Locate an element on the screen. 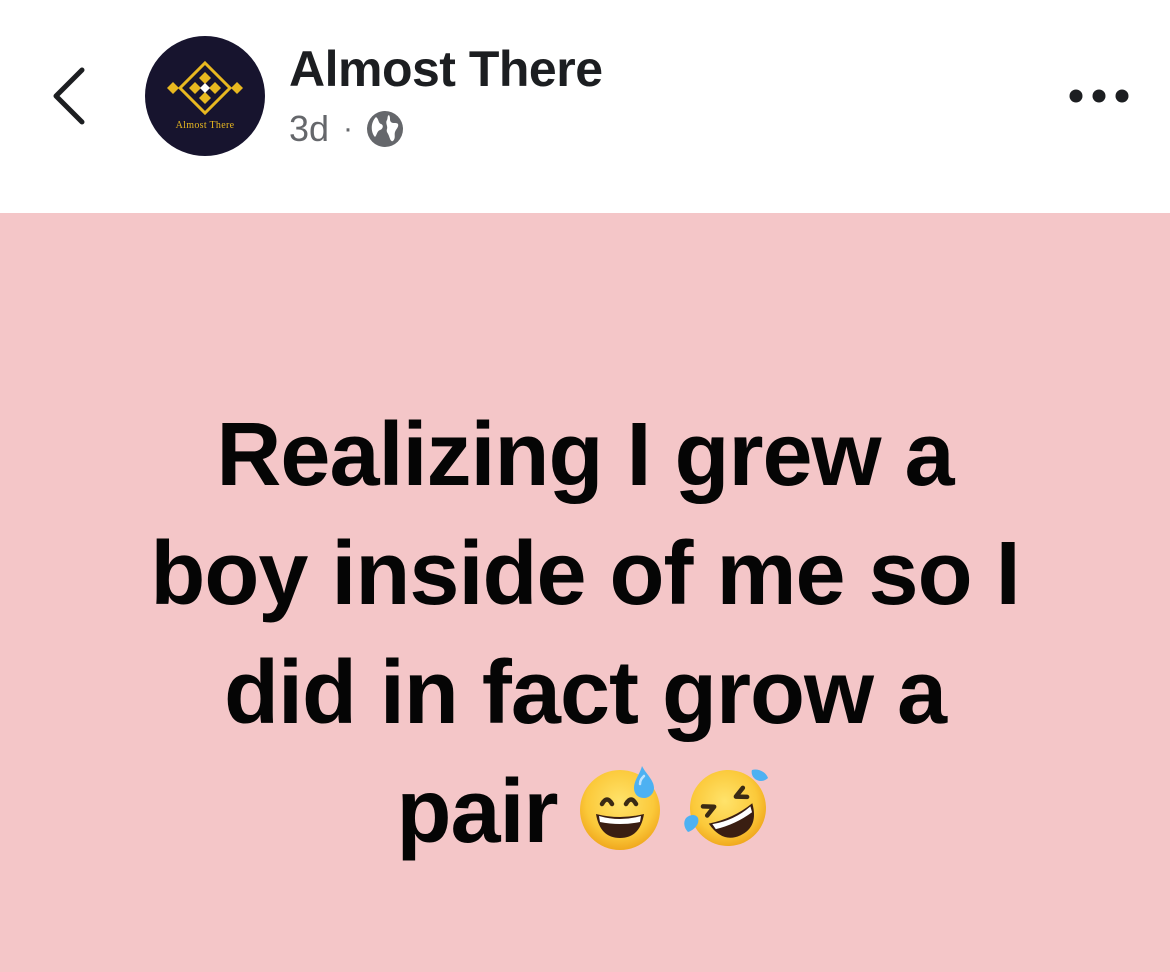 Image resolution: width=1170 pixels, height=972 pixels. timestamp: 3d is located at coordinates (309, 129).